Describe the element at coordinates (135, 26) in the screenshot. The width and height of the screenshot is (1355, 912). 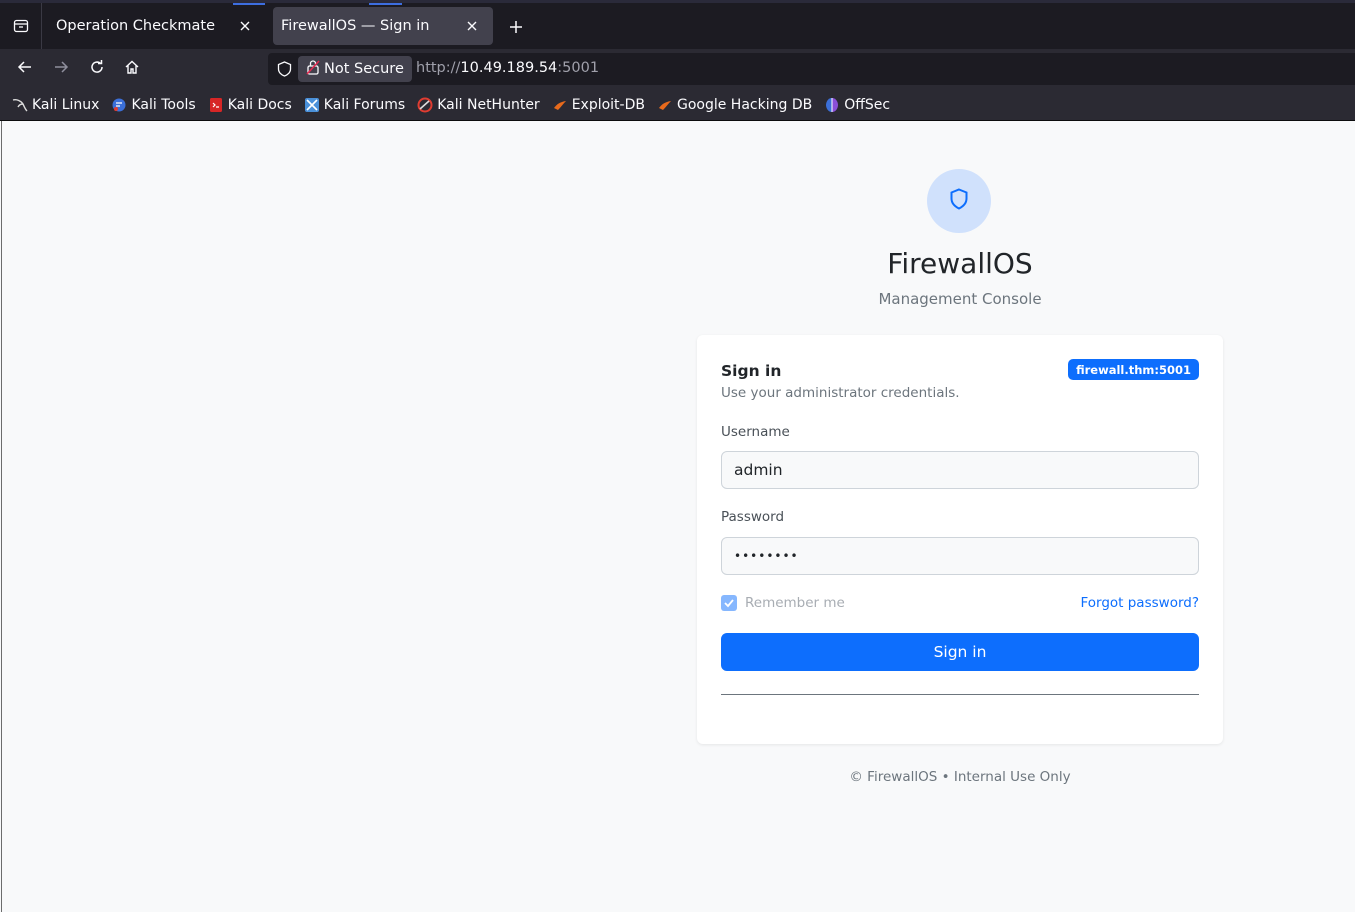
I see `tab-title: Operation Checkmate` at that location.